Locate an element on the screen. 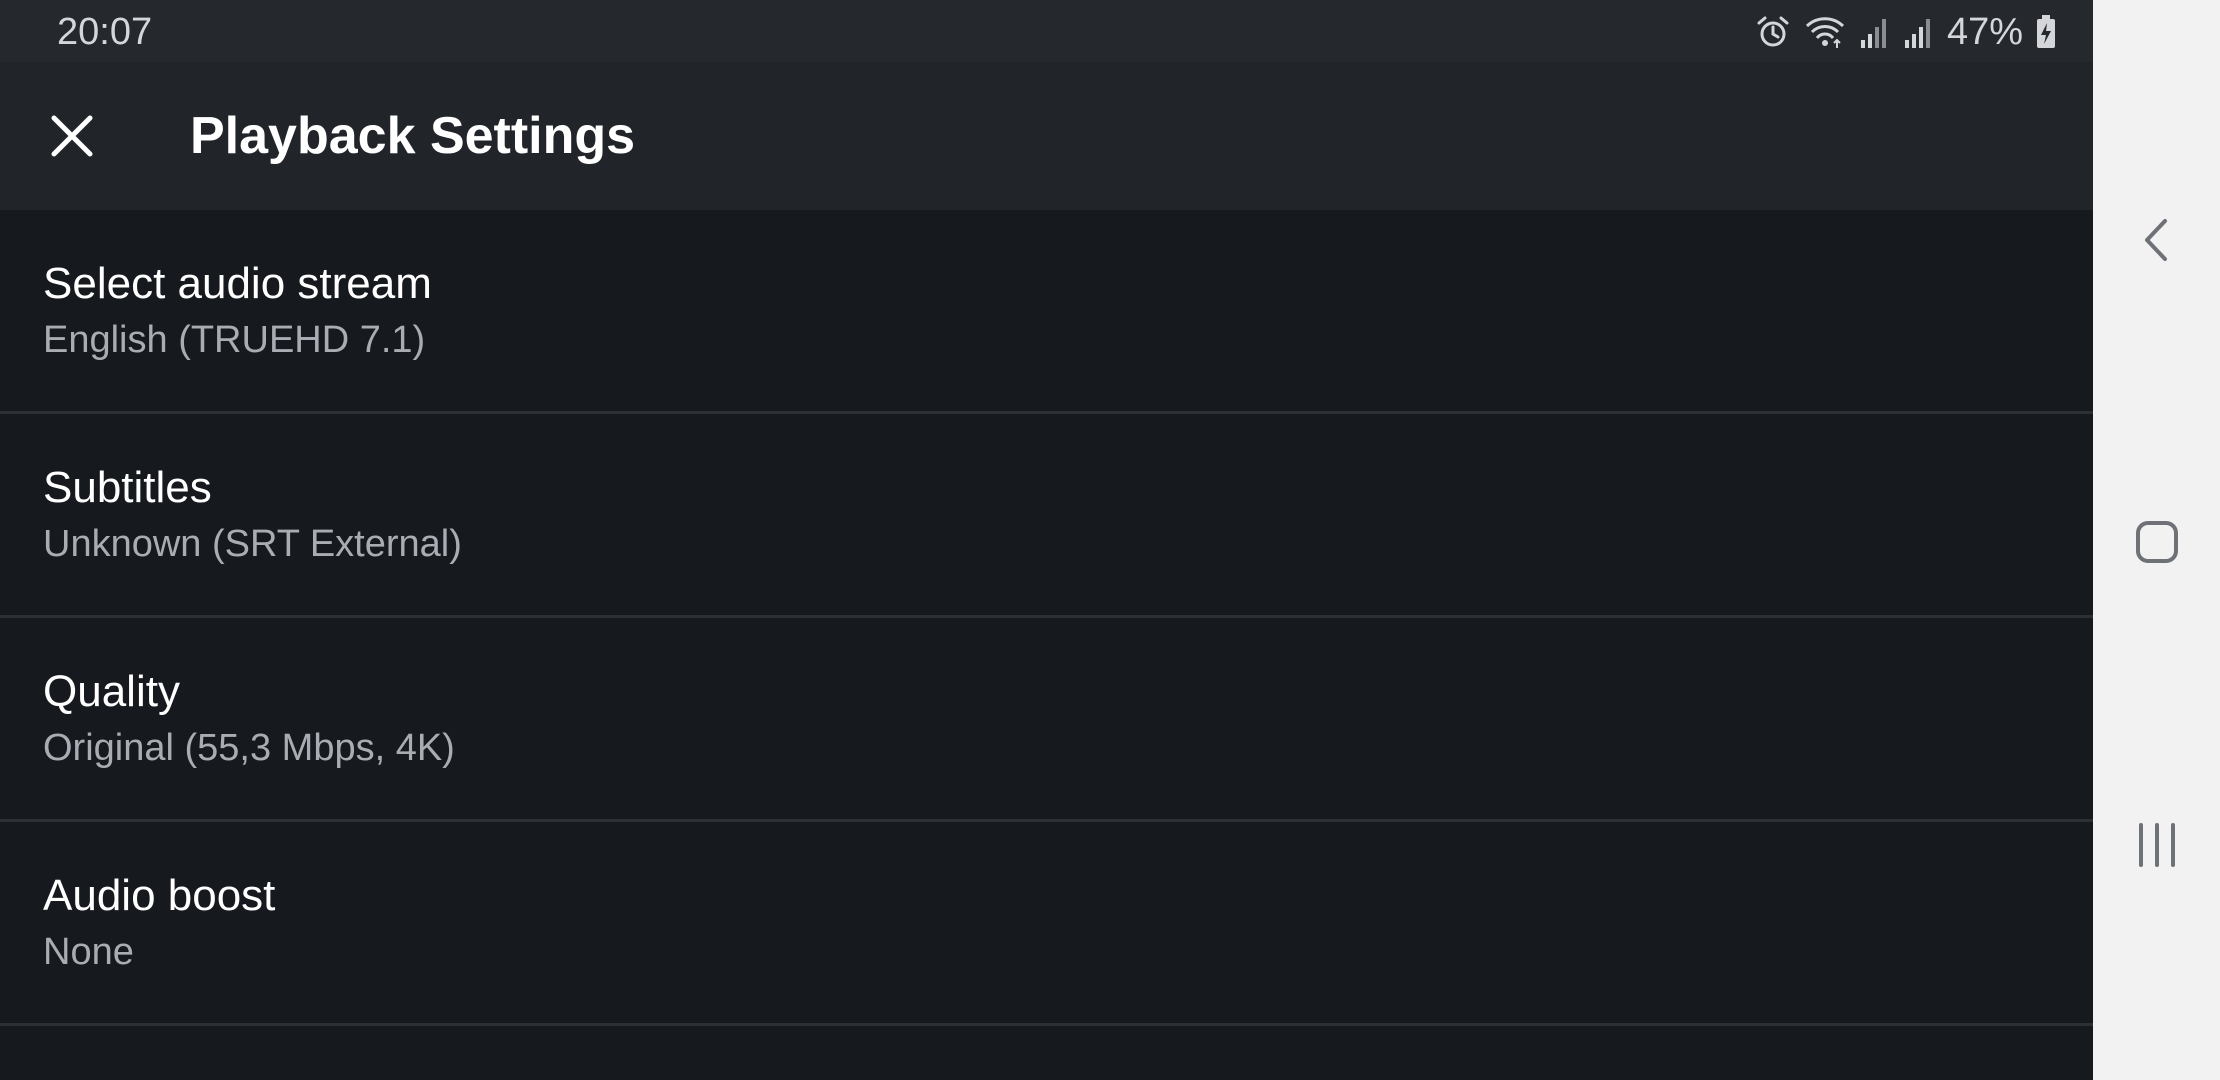  setting-value: English (TRUEHD 7.1) is located at coordinates (234, 340).